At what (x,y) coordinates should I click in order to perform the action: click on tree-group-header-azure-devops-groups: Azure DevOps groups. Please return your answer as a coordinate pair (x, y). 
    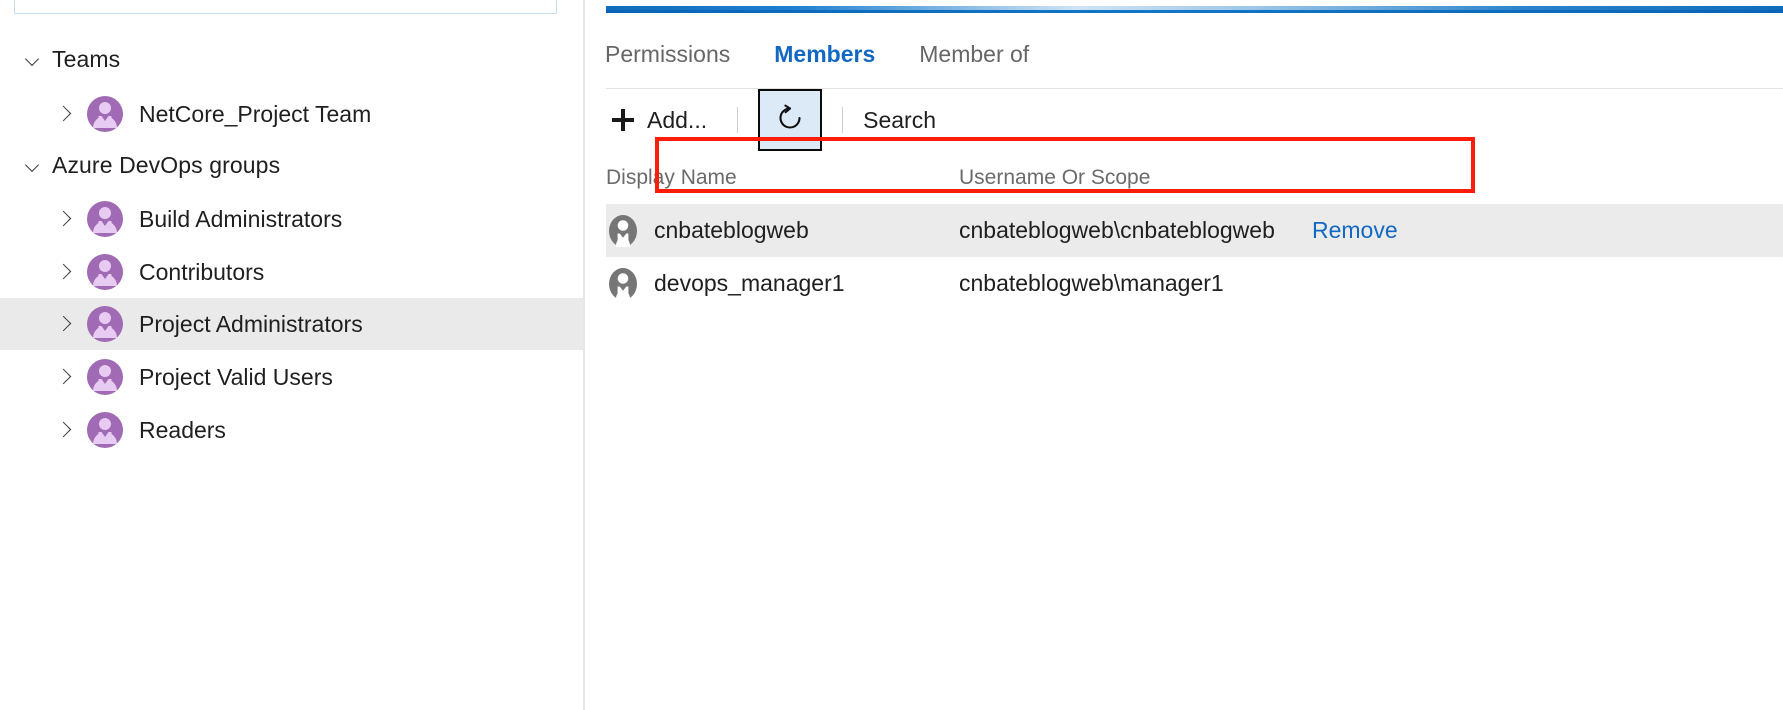
    Looking at the image, I should click on (152, 165).